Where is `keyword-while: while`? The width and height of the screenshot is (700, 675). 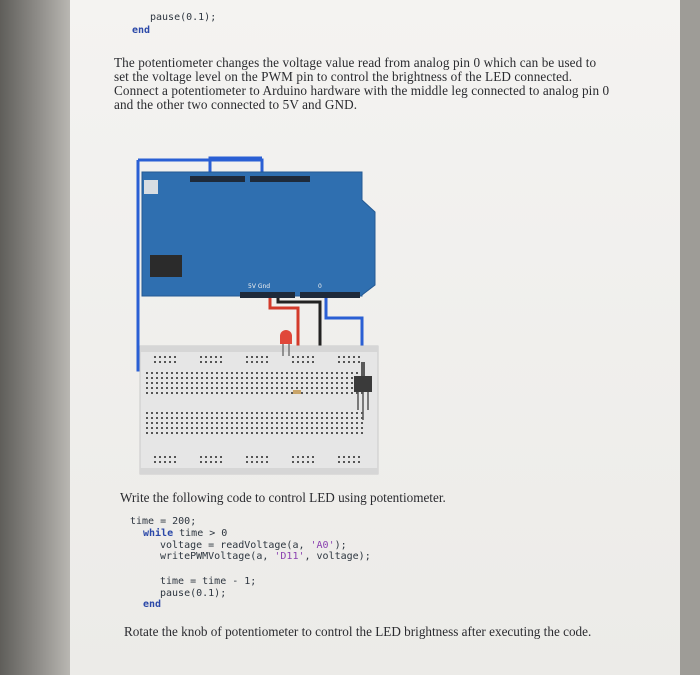 keyword-while: while is located at coordinates (158, 533).